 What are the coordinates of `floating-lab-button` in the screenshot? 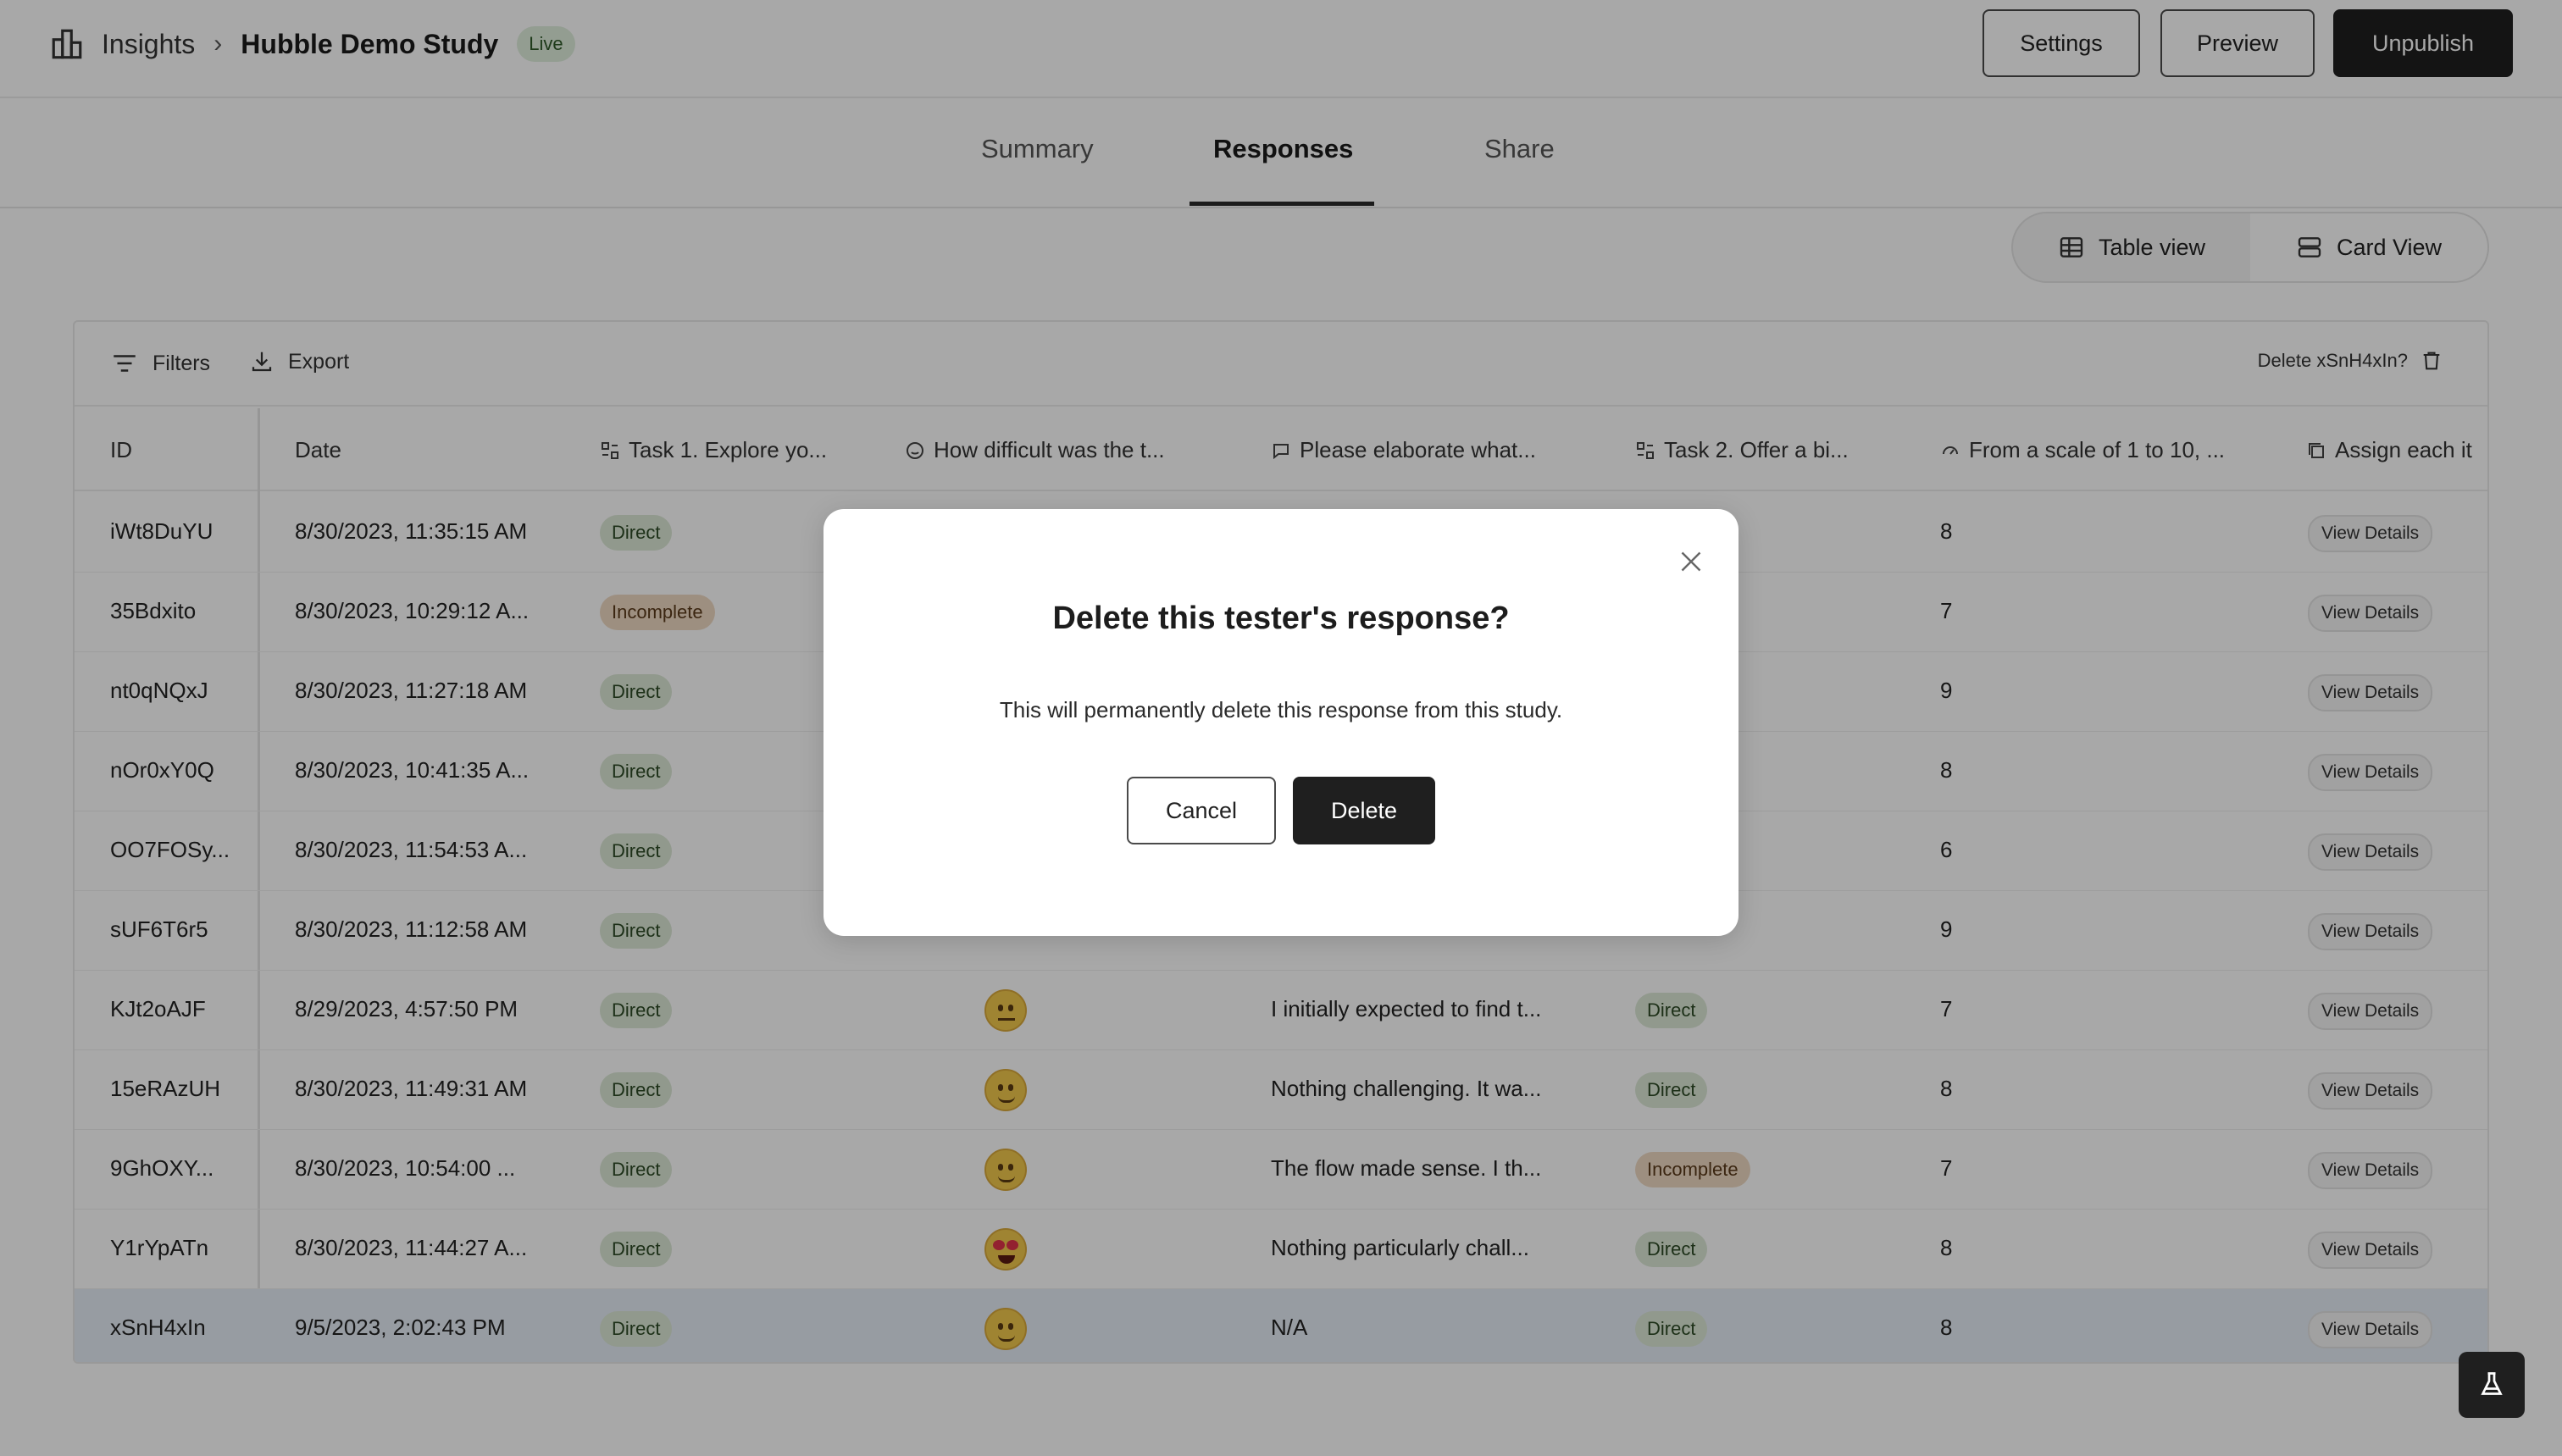 It's located at (2492, 1385).